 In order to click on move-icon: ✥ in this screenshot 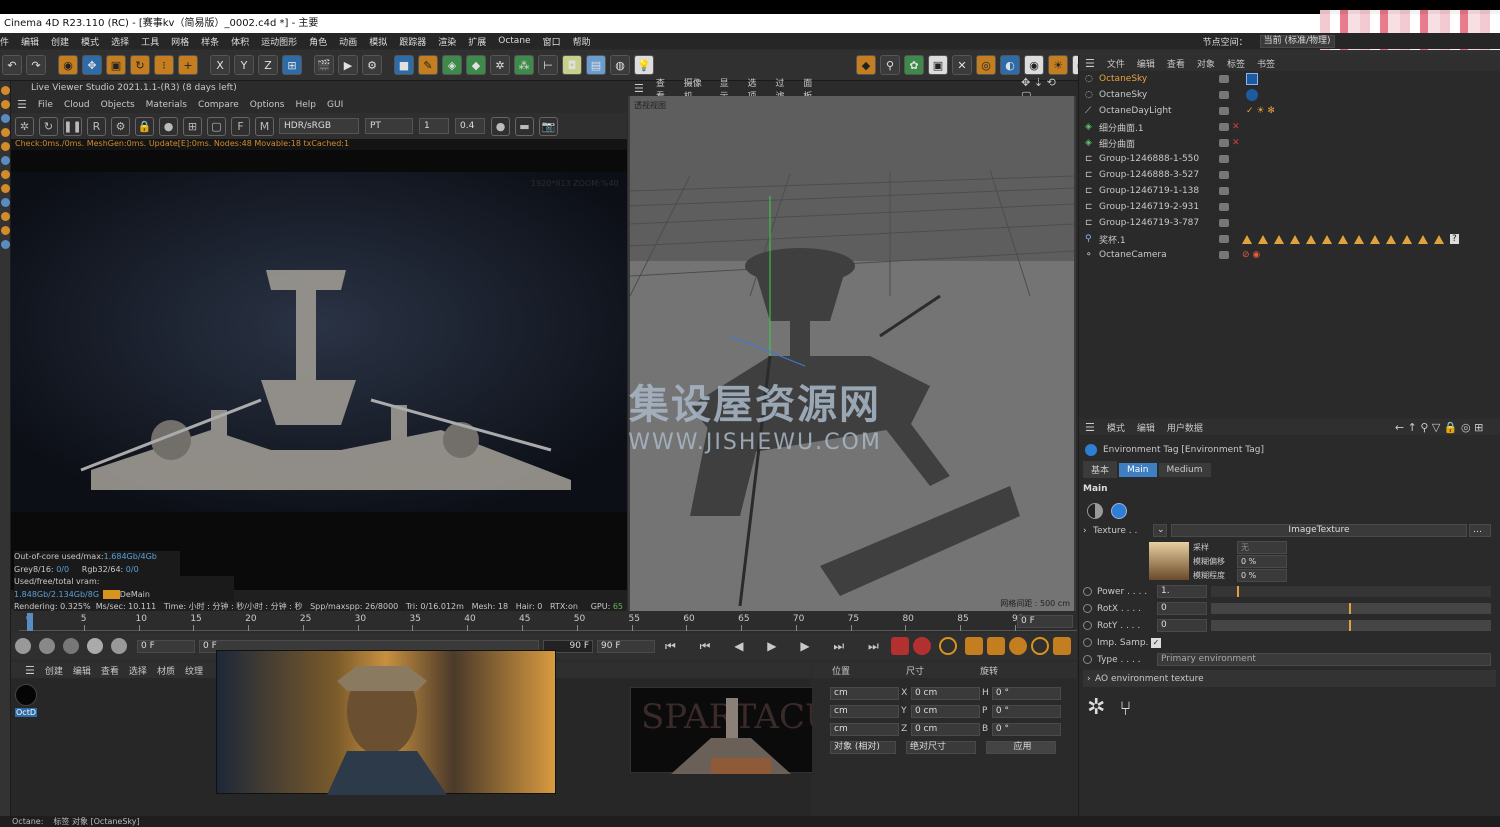, I will do `click(92, 65)`.